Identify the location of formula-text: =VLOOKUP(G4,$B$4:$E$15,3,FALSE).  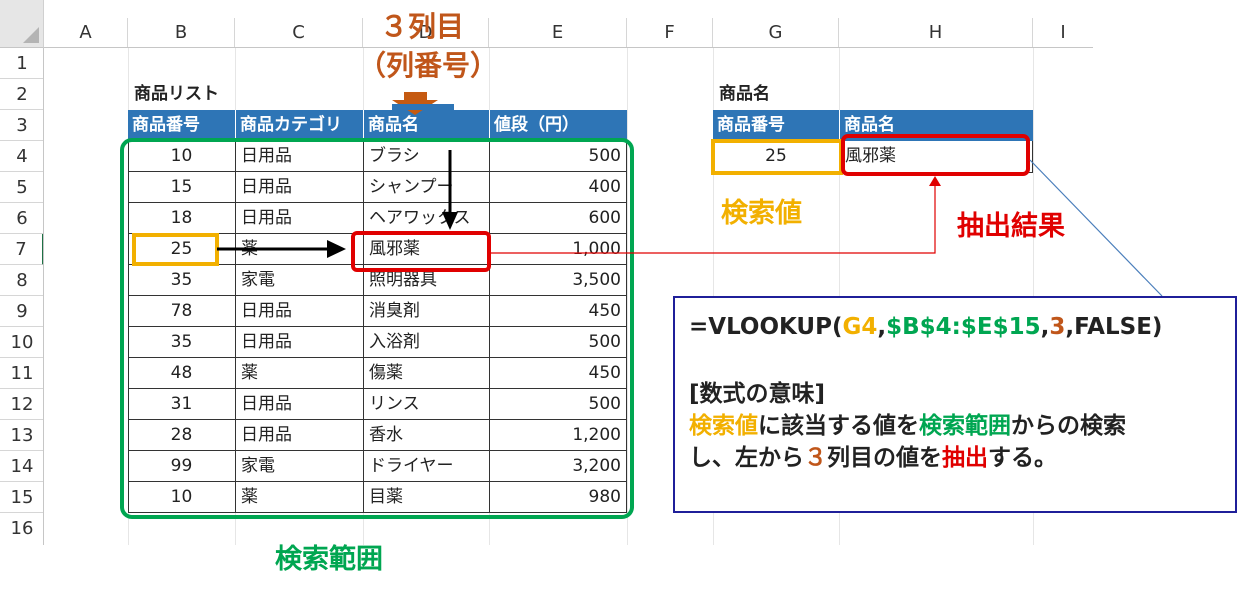
(926, 327).